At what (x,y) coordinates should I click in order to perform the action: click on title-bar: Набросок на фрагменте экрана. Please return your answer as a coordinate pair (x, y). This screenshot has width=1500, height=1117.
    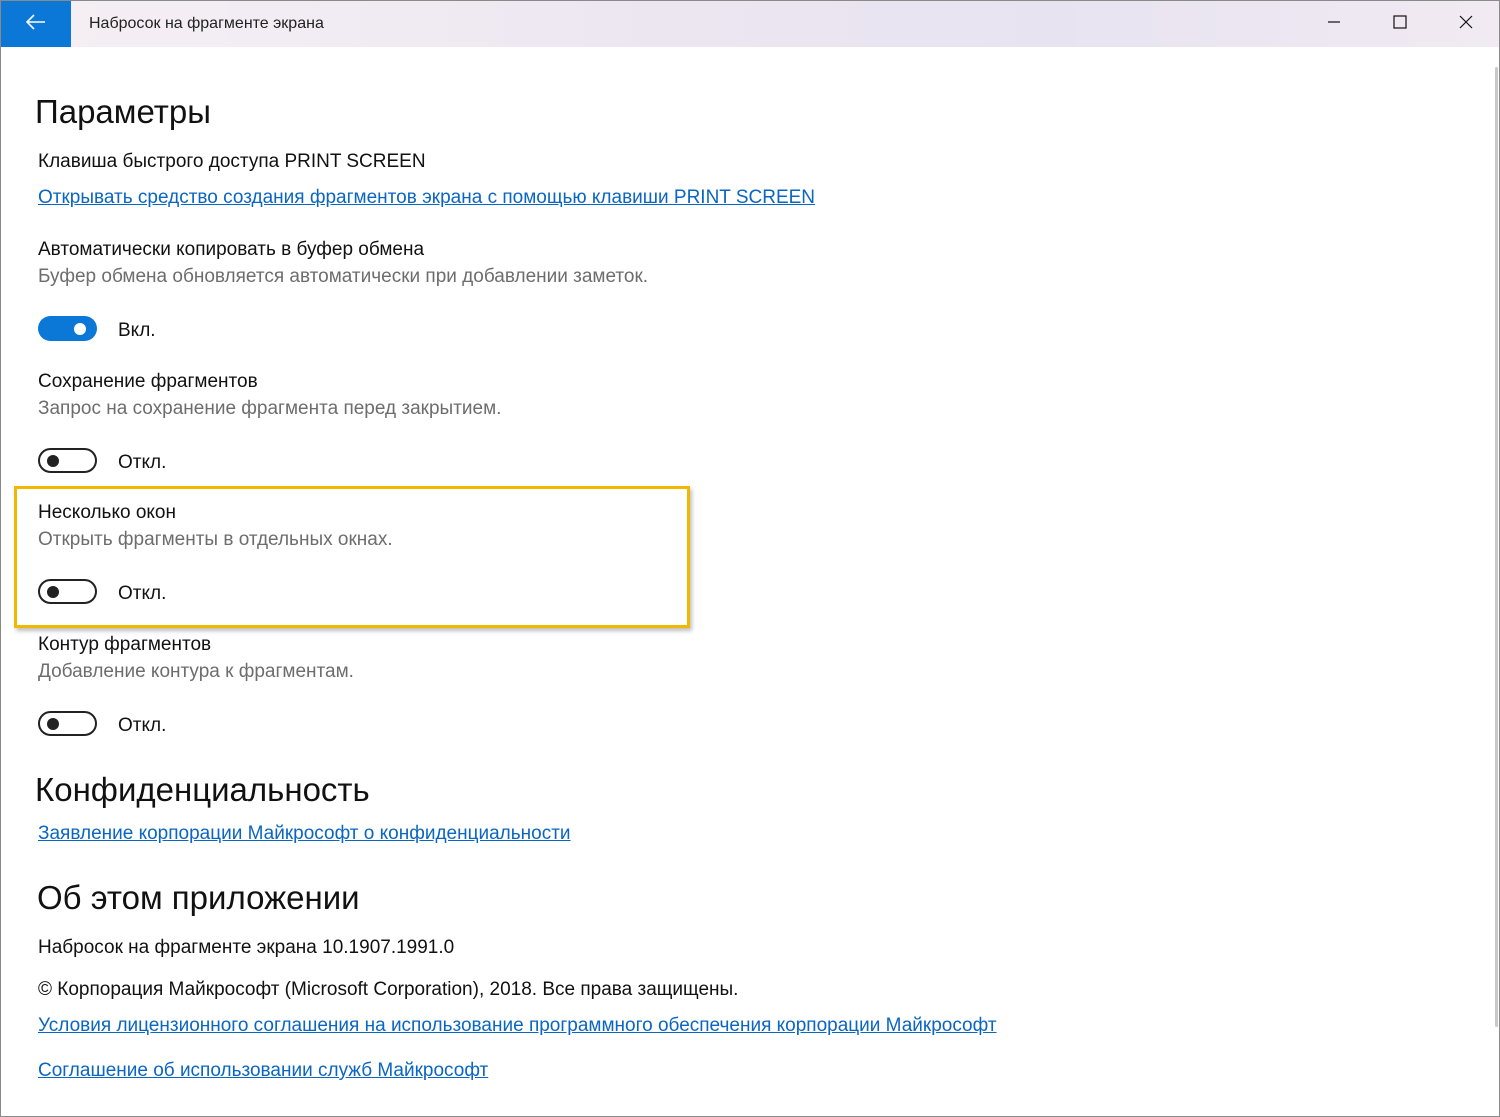
    Looking at the image, I should click on (750, 24).